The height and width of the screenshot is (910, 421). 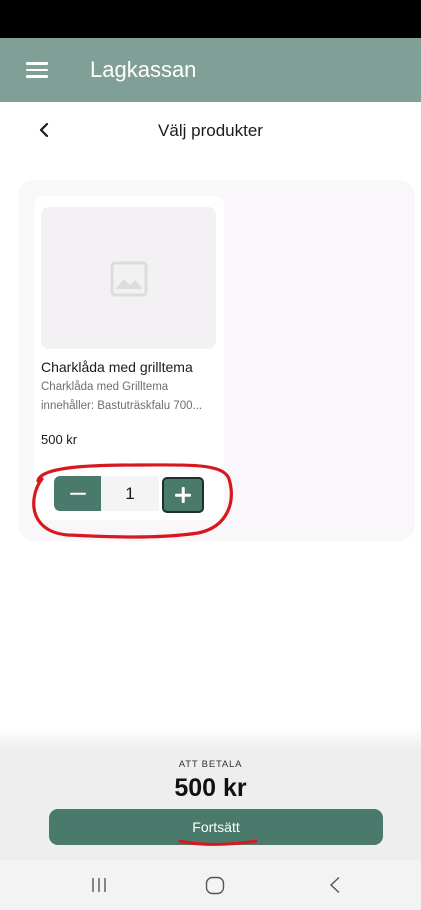 What do you see at coordinates (99, 885) in the screenshot?
I see `recents-icon` at bounding box center [99, 885].